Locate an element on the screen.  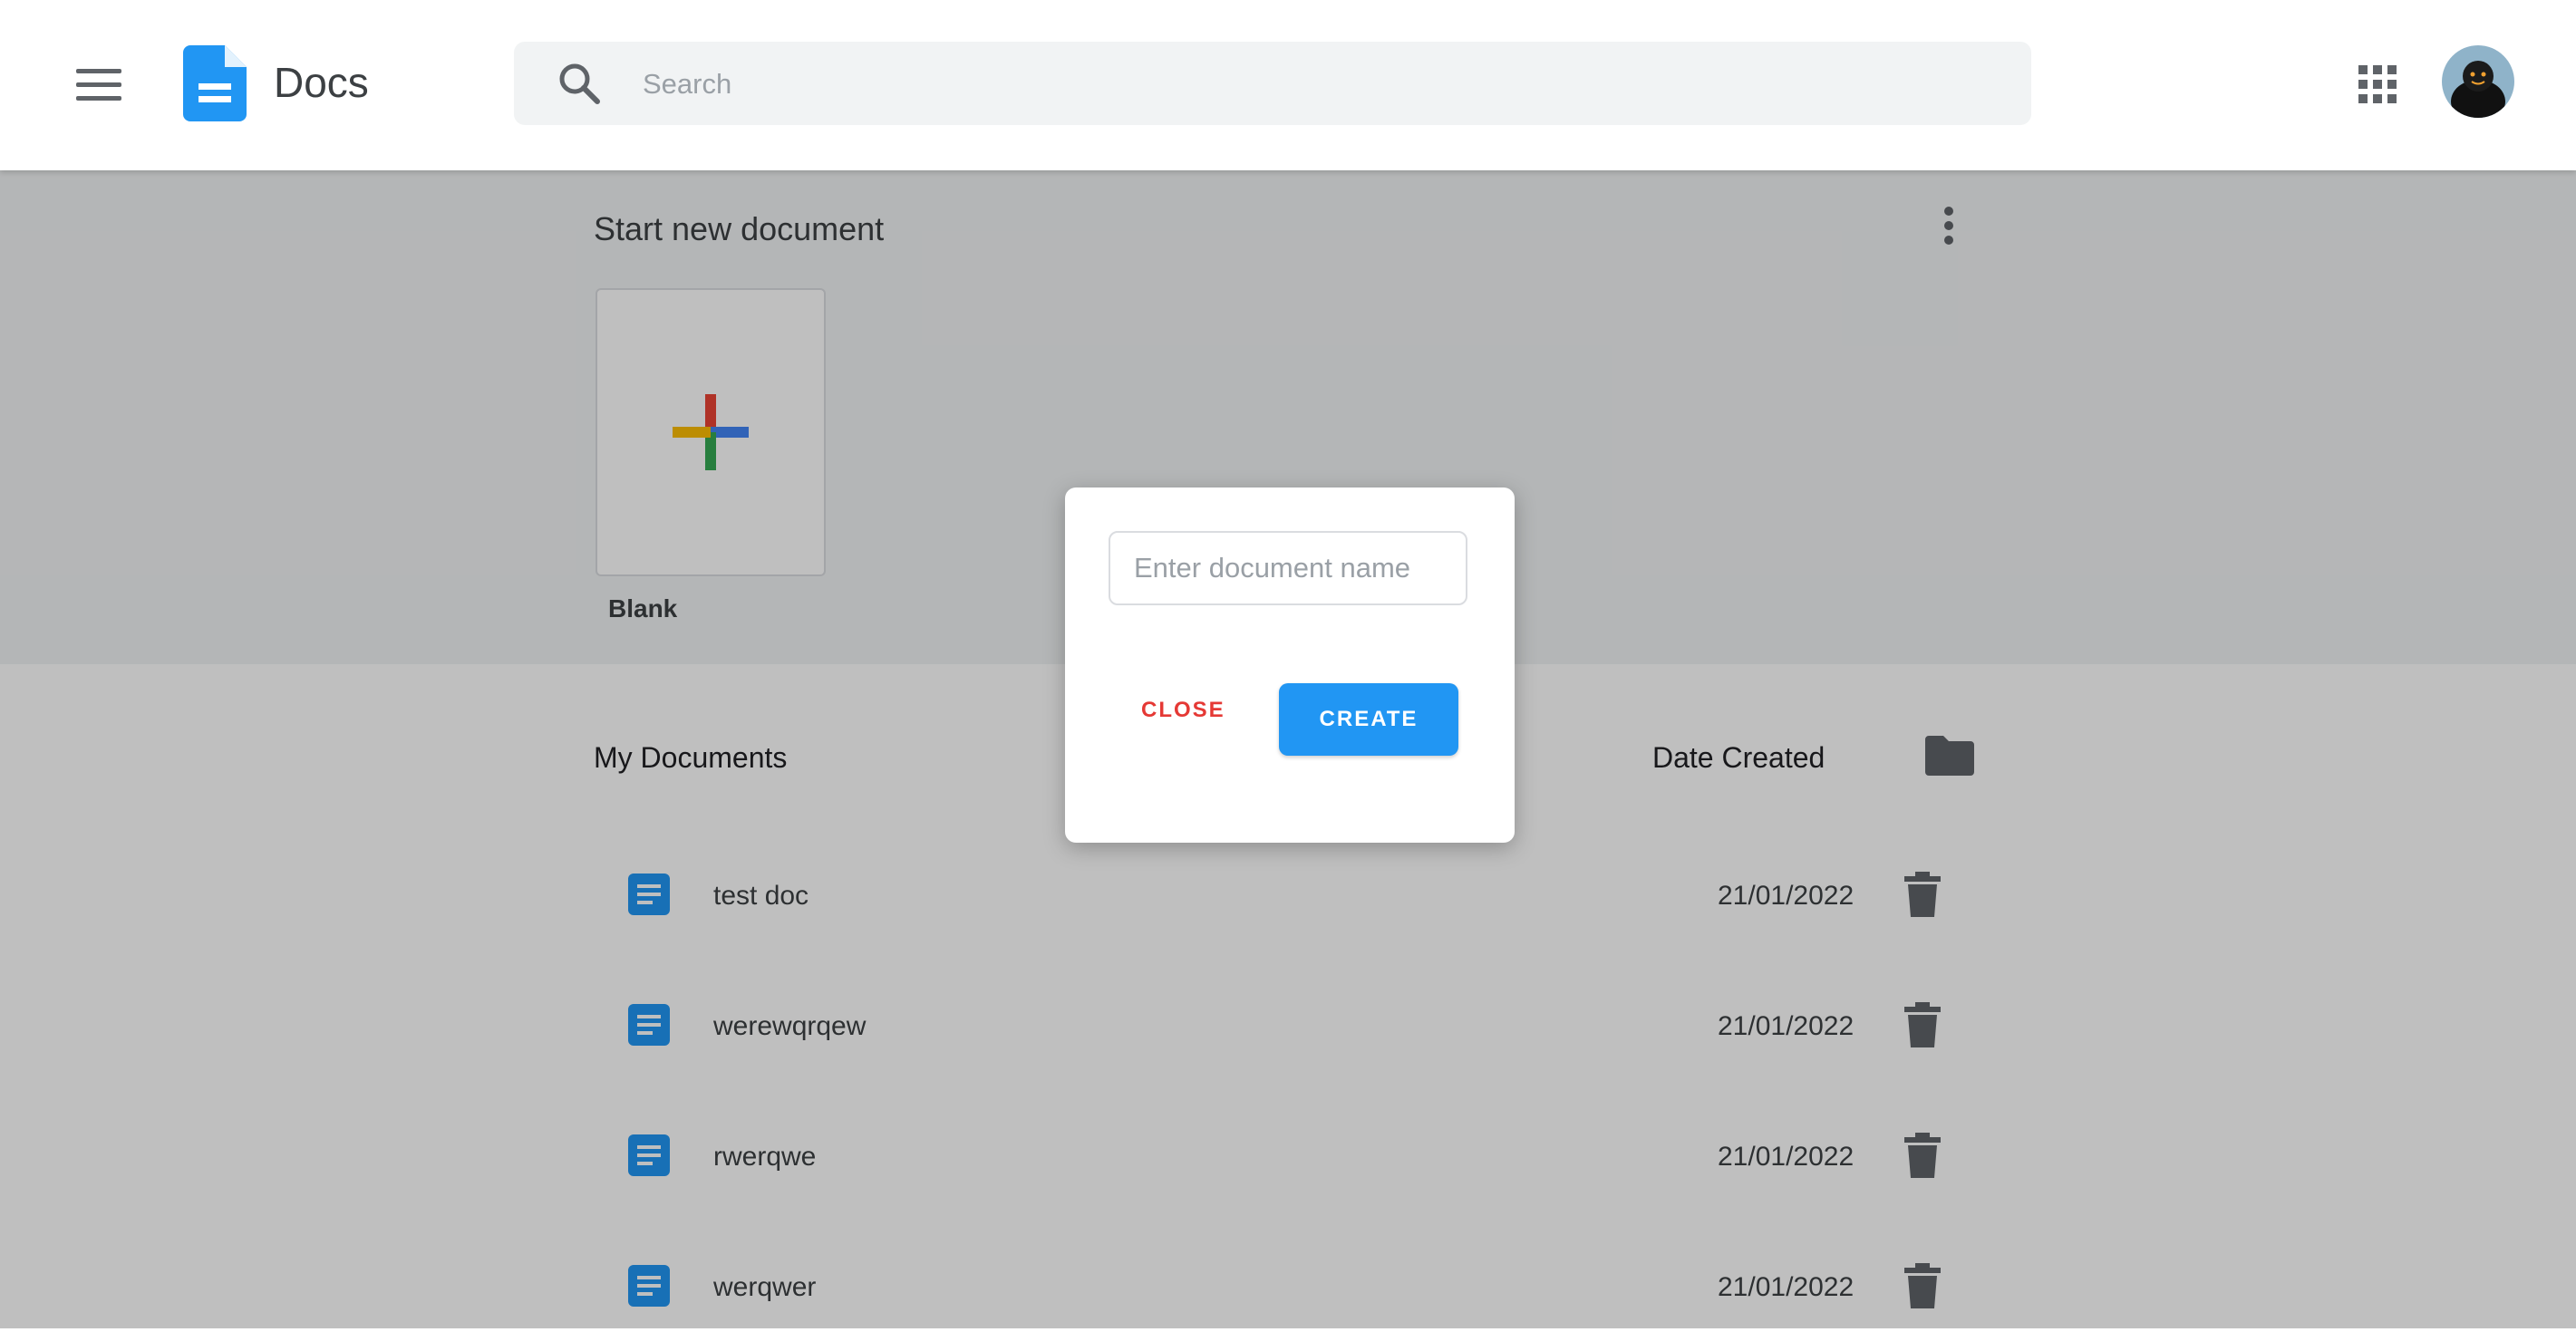
apps-grid-icon is located at coordinates (2377, 84).